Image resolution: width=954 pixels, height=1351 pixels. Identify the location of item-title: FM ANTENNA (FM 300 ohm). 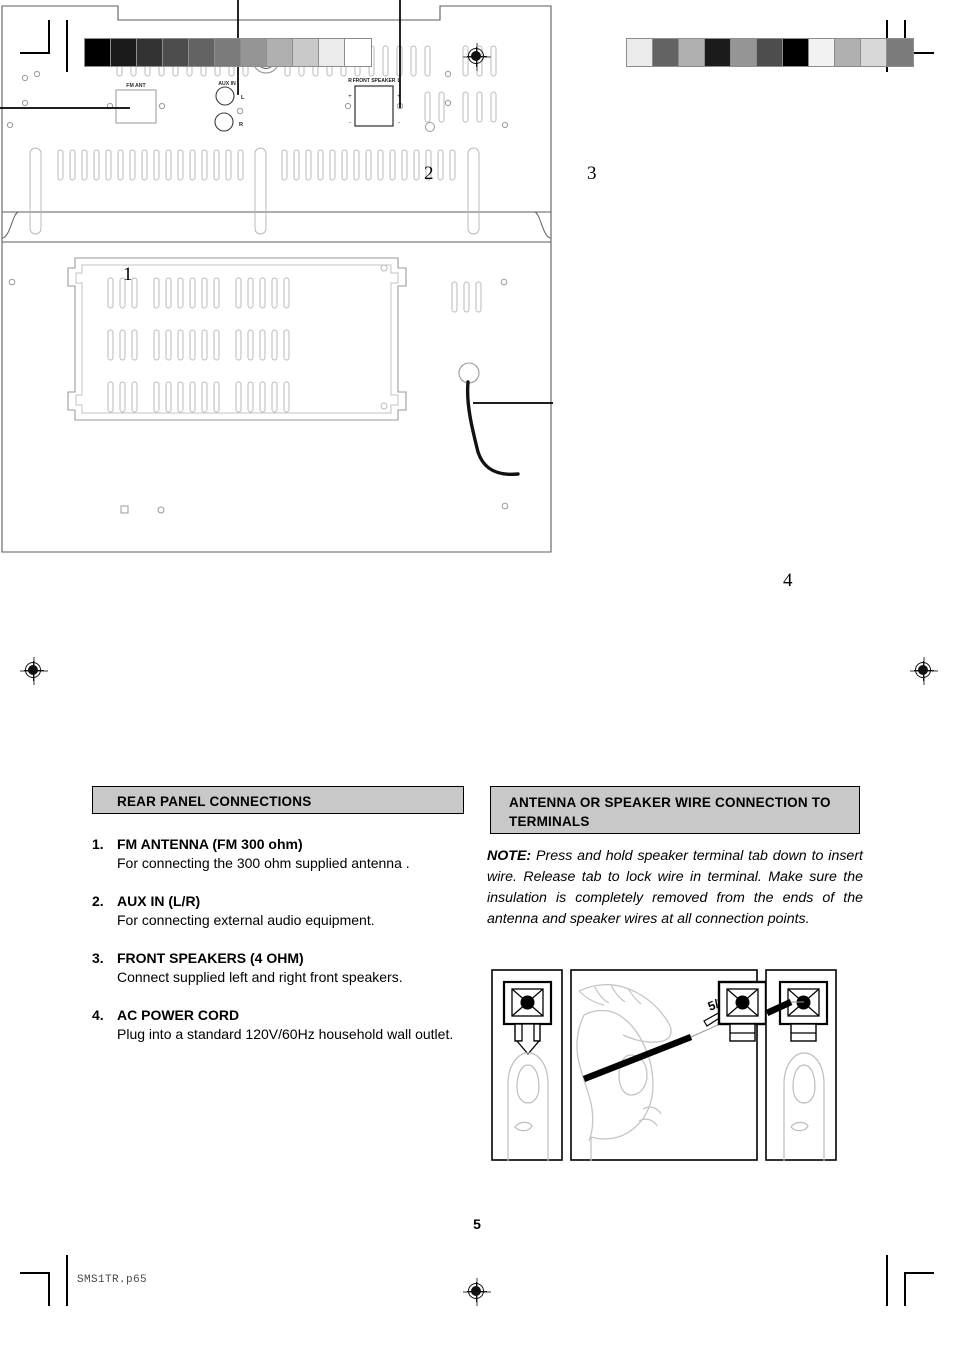
(210, 844).